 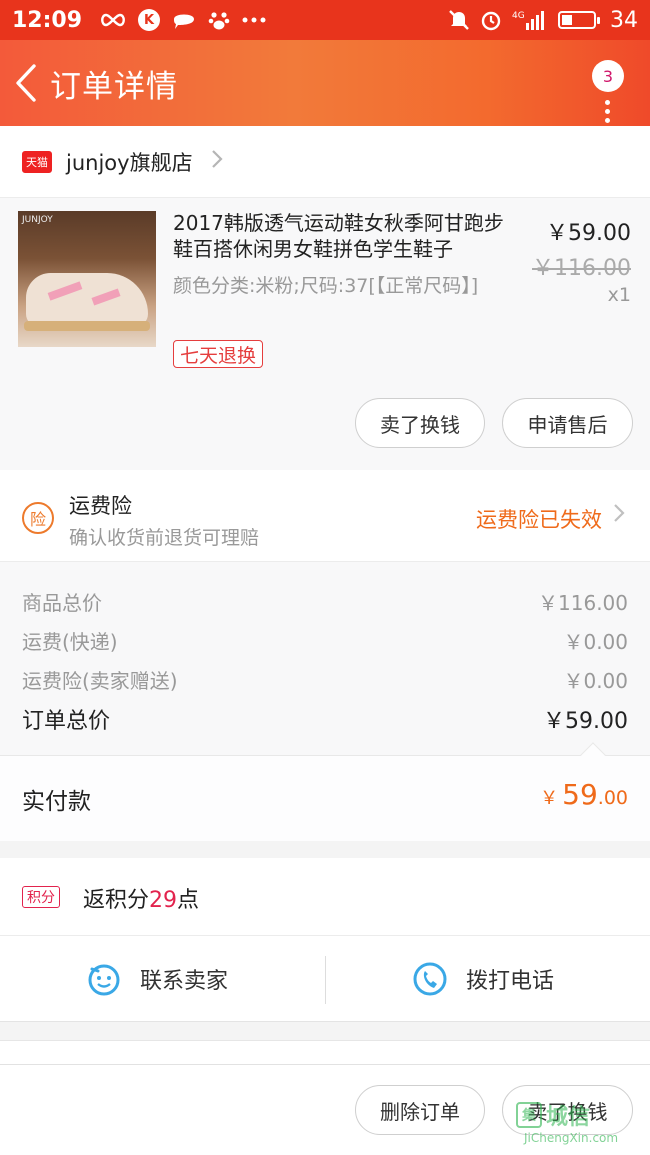 I want to click on tmall-icon: 天猫, so click(x=37, y=161).